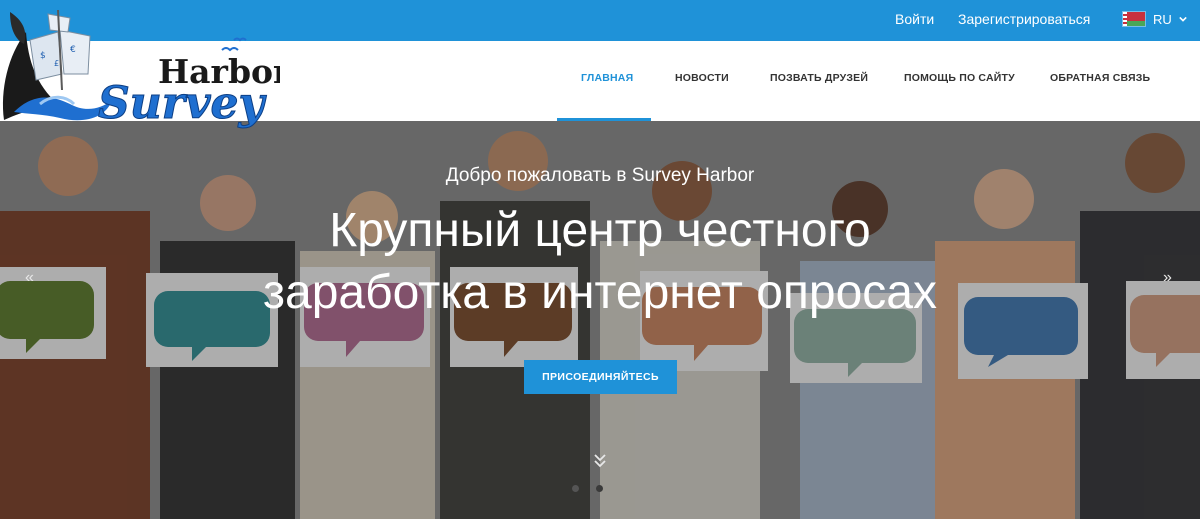 The image size is (1200, 519). Describe the element at coordinates (1134, 19) in the screenshot. I see `belarus-flag-icon` at that location.